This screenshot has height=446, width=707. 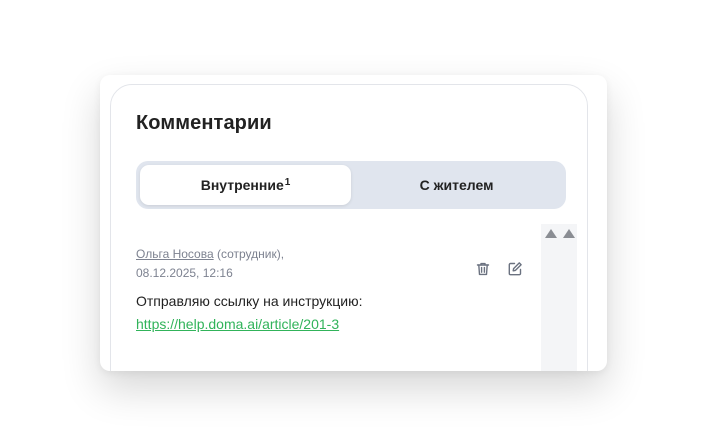 I want to click on comment-author-role: (сотрудник),, so click(x=250, y=254).